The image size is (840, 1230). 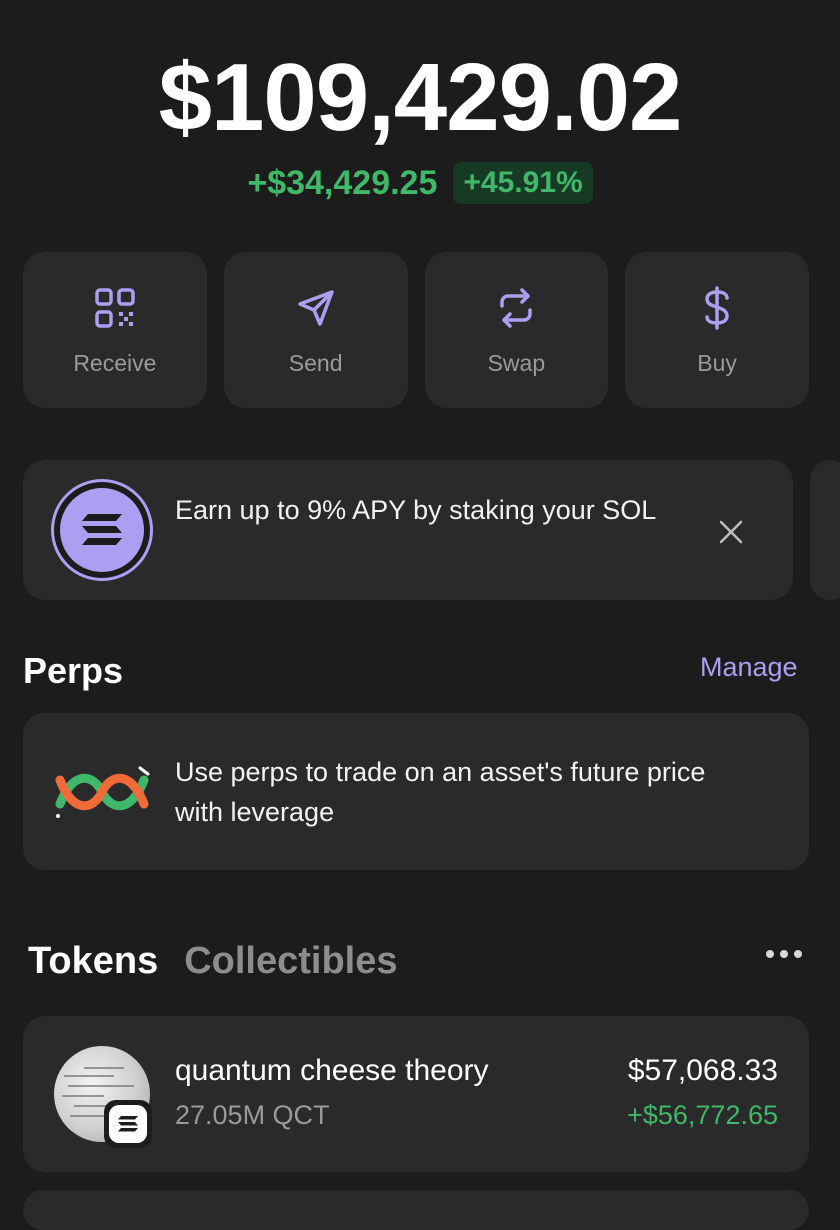 What do you see at coordinates (825, 530) in the screenshot?
I see `next-promo-card` at bounding box center [825, 530].